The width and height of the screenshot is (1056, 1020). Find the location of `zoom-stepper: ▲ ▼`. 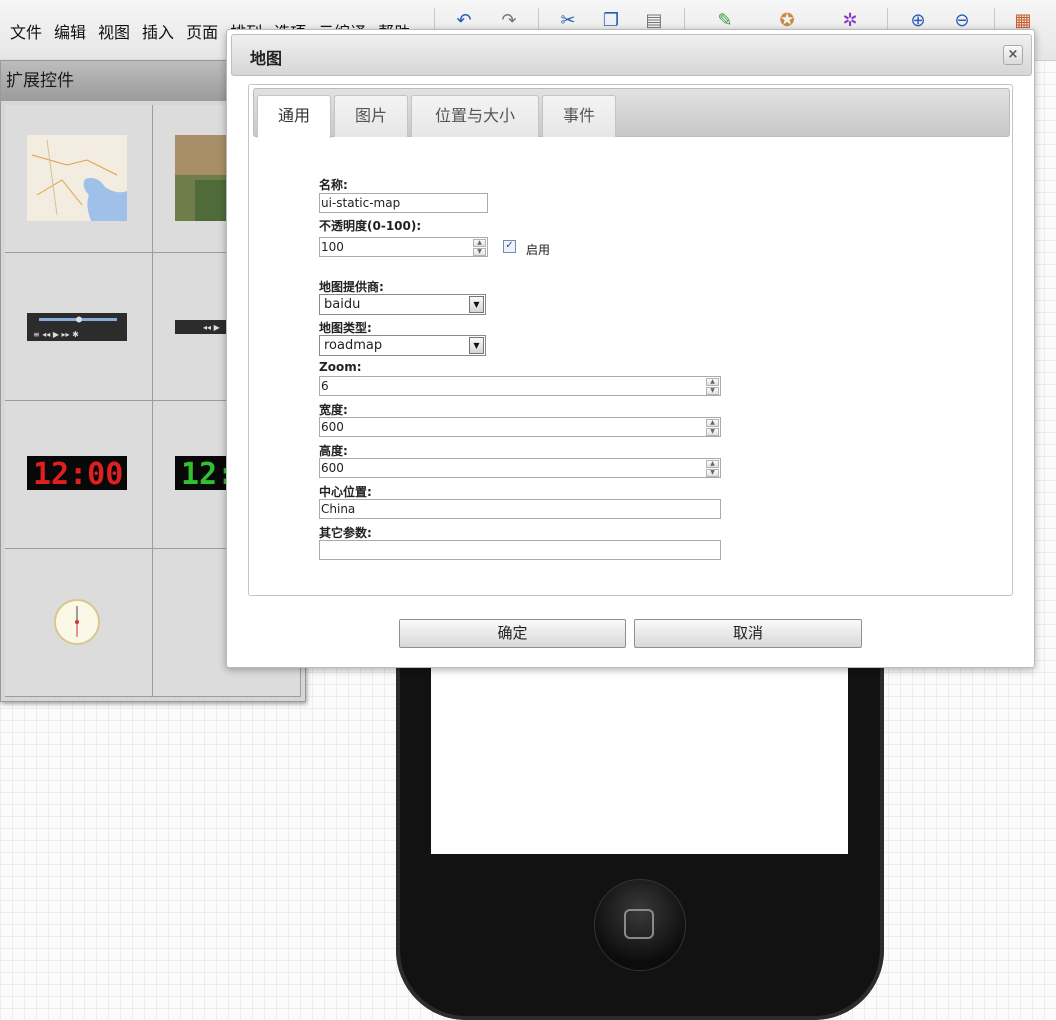

zoom-stepper: ▲ ▼ is located at coordinates (712, 386).